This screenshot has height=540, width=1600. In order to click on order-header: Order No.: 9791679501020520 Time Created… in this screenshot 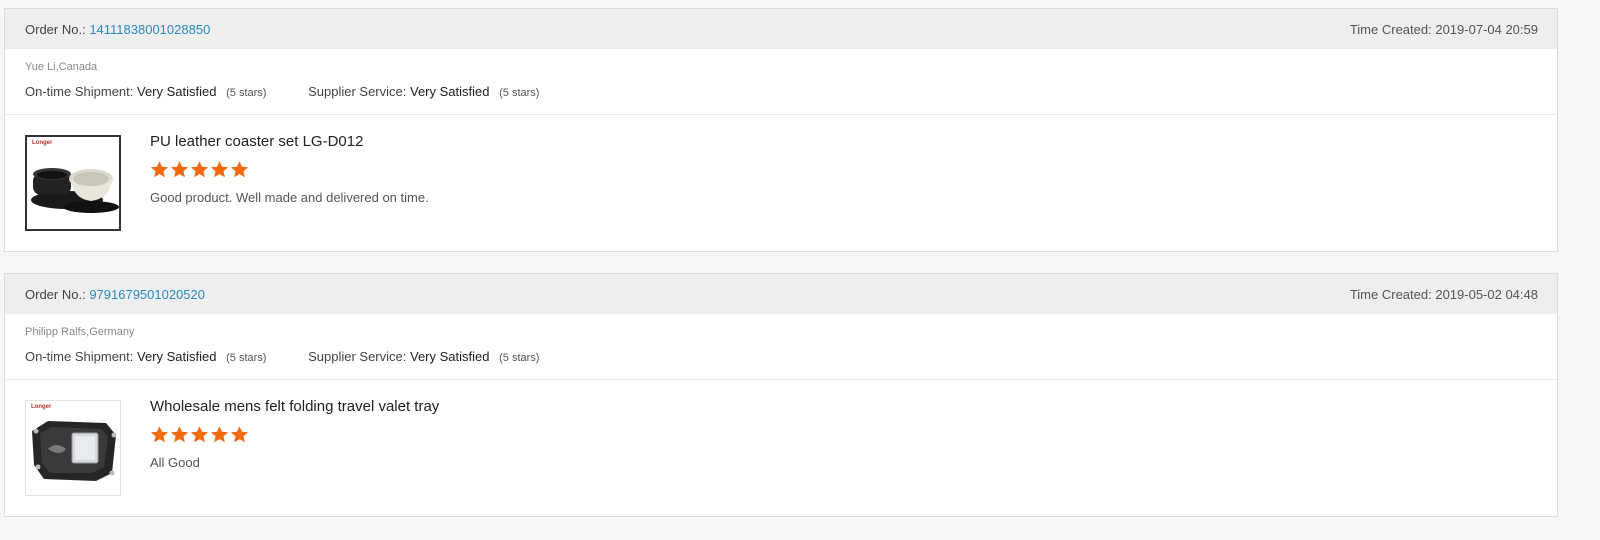, I will do `click(781, 294)`.